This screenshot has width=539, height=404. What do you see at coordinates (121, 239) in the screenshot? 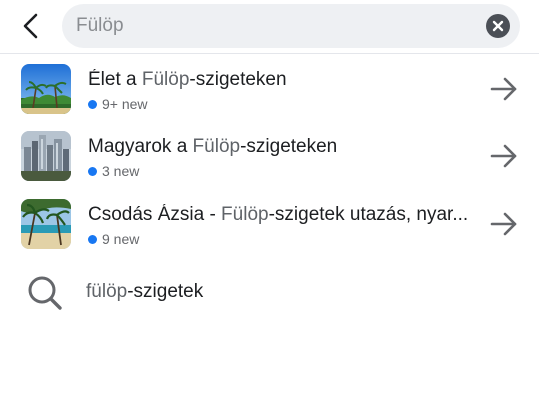
I see `new-posts-count: 9 new` at bounding box center [121, 239].